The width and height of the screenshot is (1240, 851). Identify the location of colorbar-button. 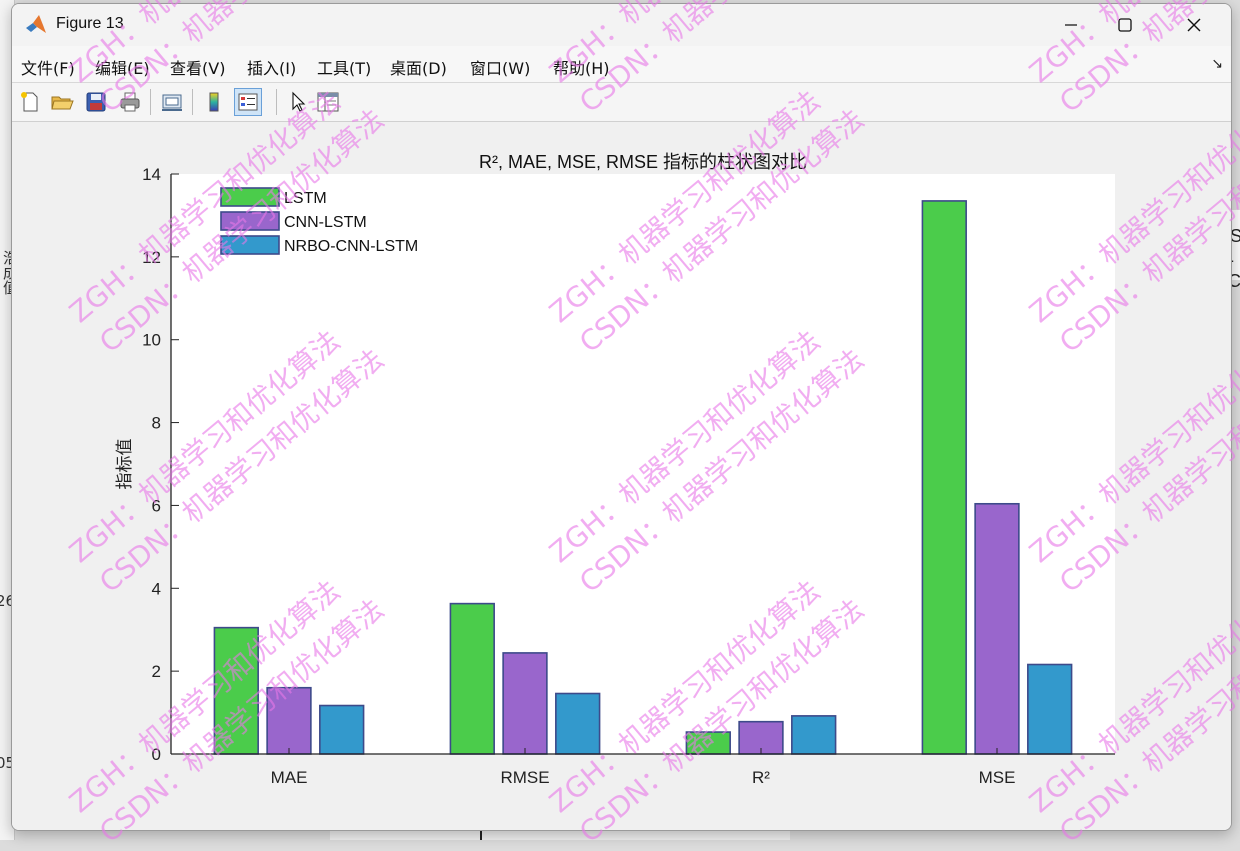
(214, 102).